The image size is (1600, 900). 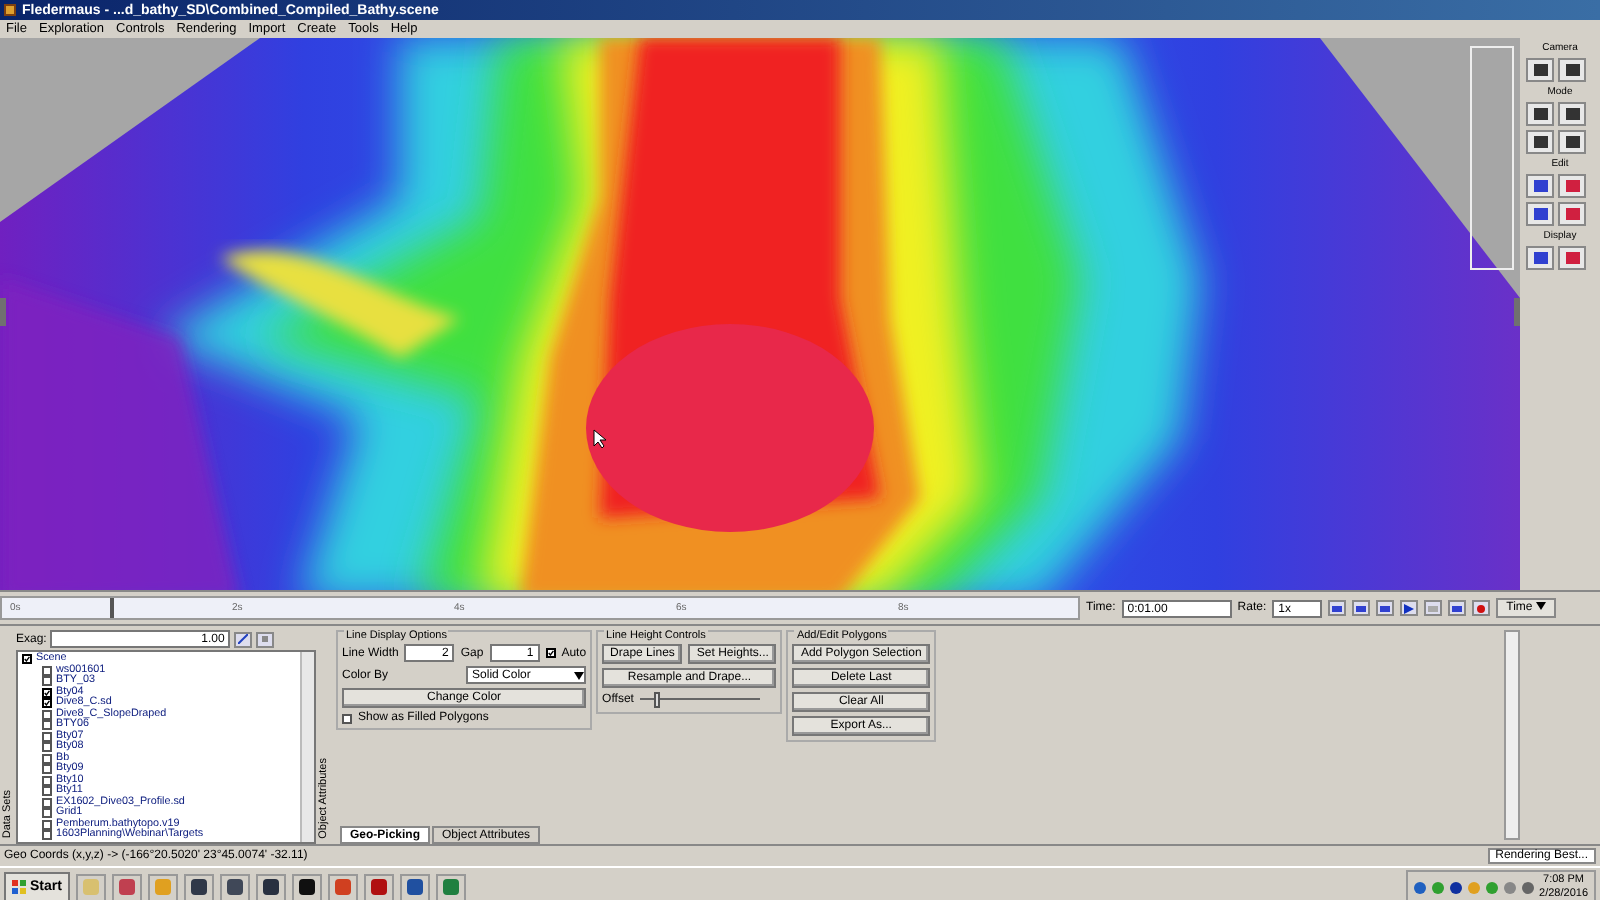 What do you see at coordinates (699, 700) in the screenshot?
I see `offset-slider` at bounding box center [699, 700].